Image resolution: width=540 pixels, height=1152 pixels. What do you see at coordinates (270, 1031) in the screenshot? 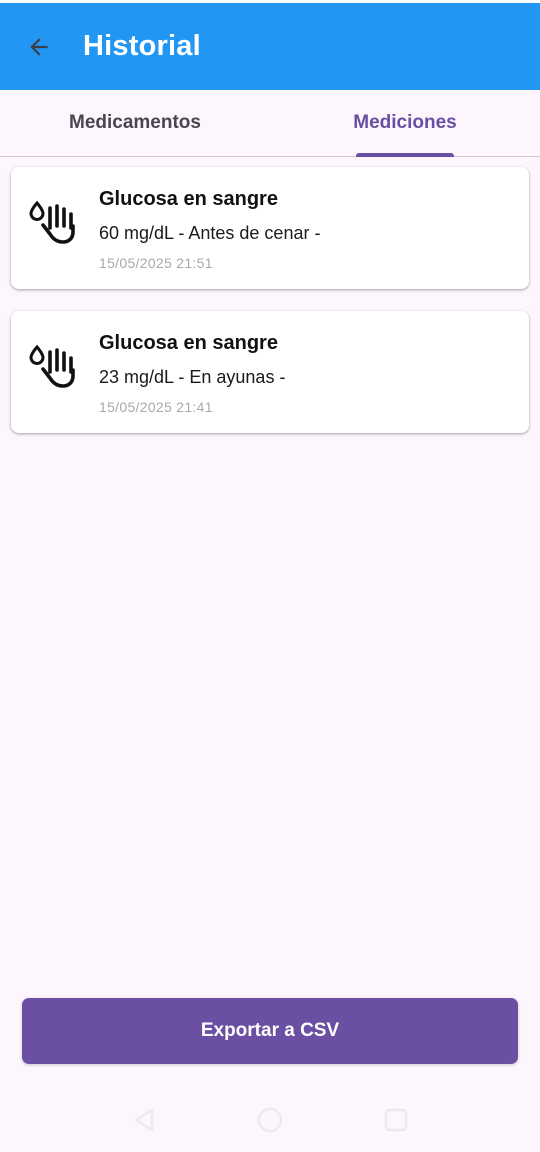
I see `export-csv-button: Exportar a CSV` at bounding box center [270, 1031].